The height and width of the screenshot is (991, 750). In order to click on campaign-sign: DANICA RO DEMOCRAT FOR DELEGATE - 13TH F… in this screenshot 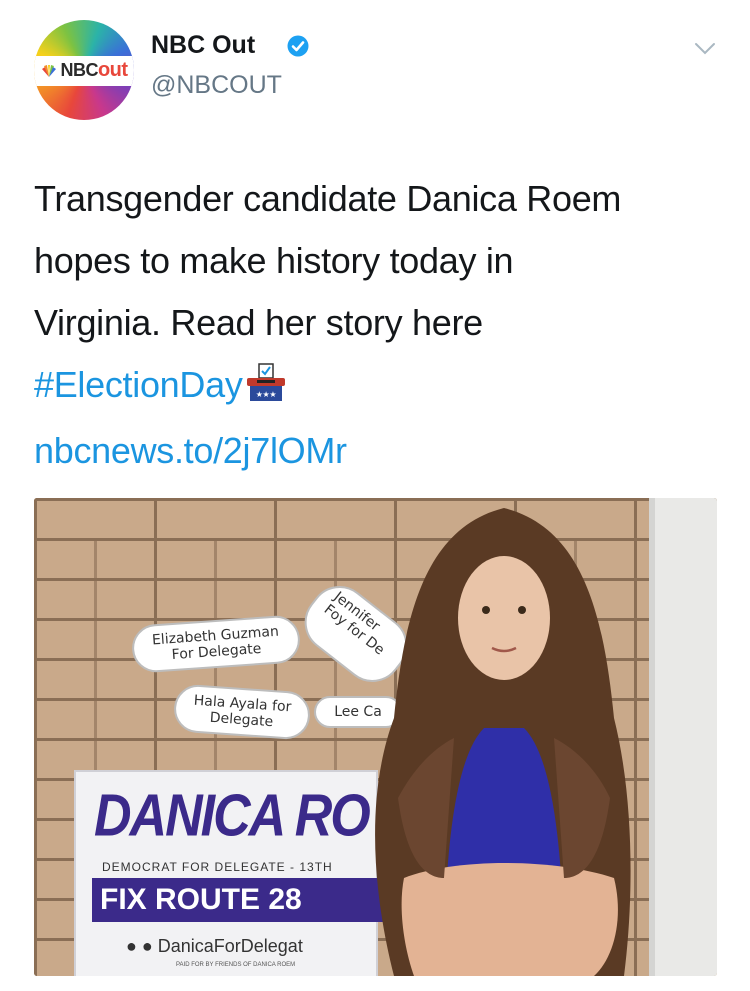, I will do `click(232, 873)`.